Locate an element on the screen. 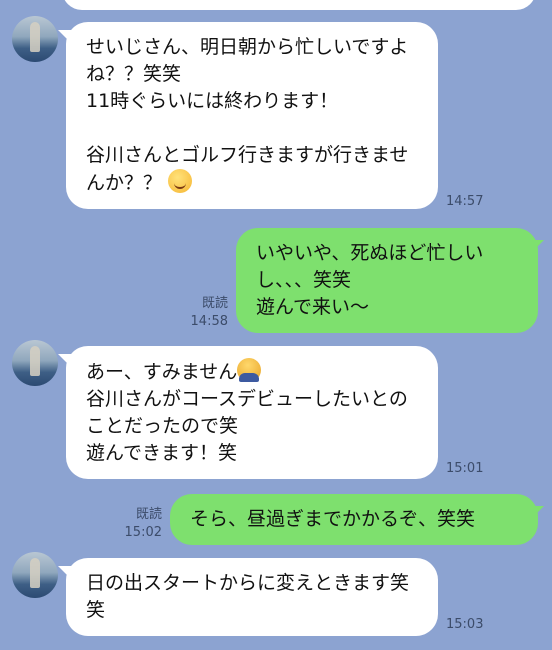  message-time: 14:58 is located at coordinates (209, 321).